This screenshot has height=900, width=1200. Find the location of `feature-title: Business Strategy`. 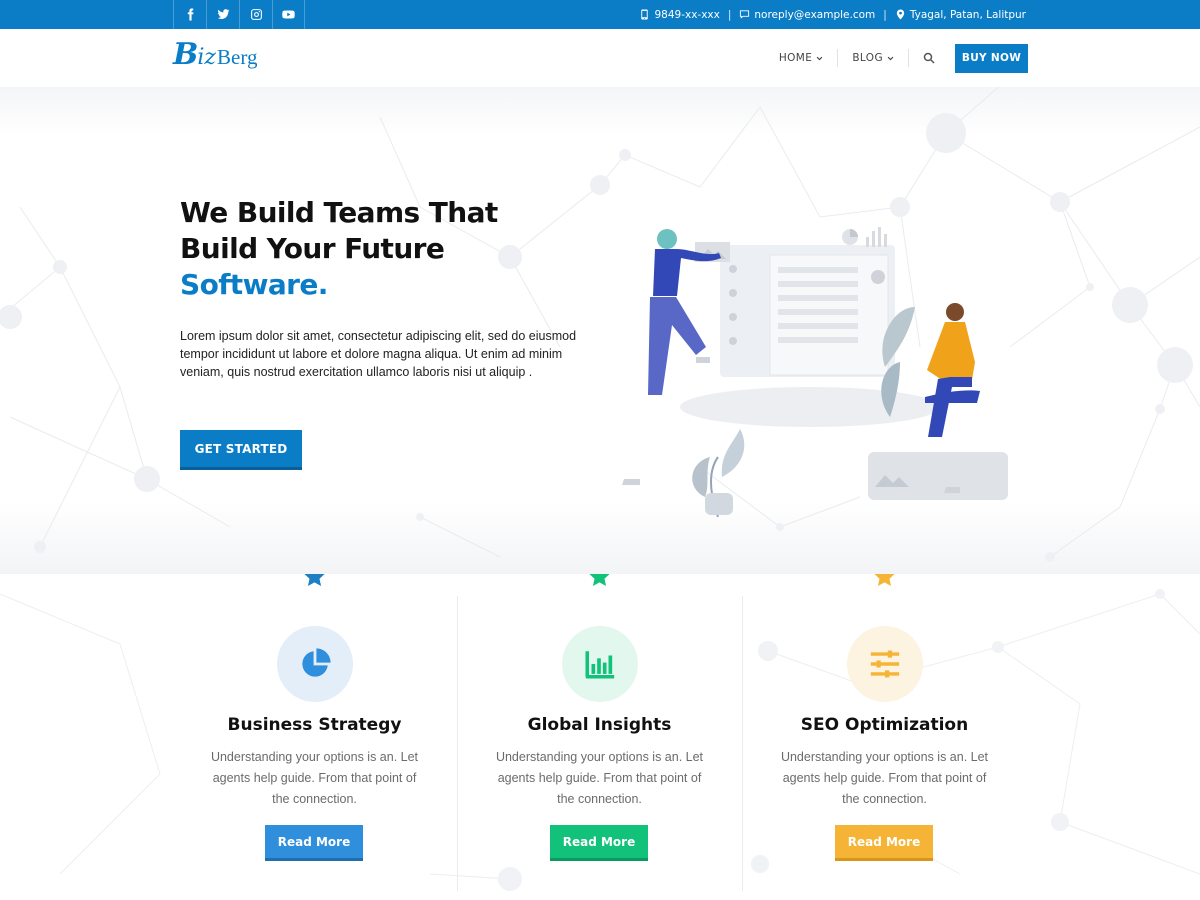

feature-title: Business Strategy is located at coordinates (314, 725).